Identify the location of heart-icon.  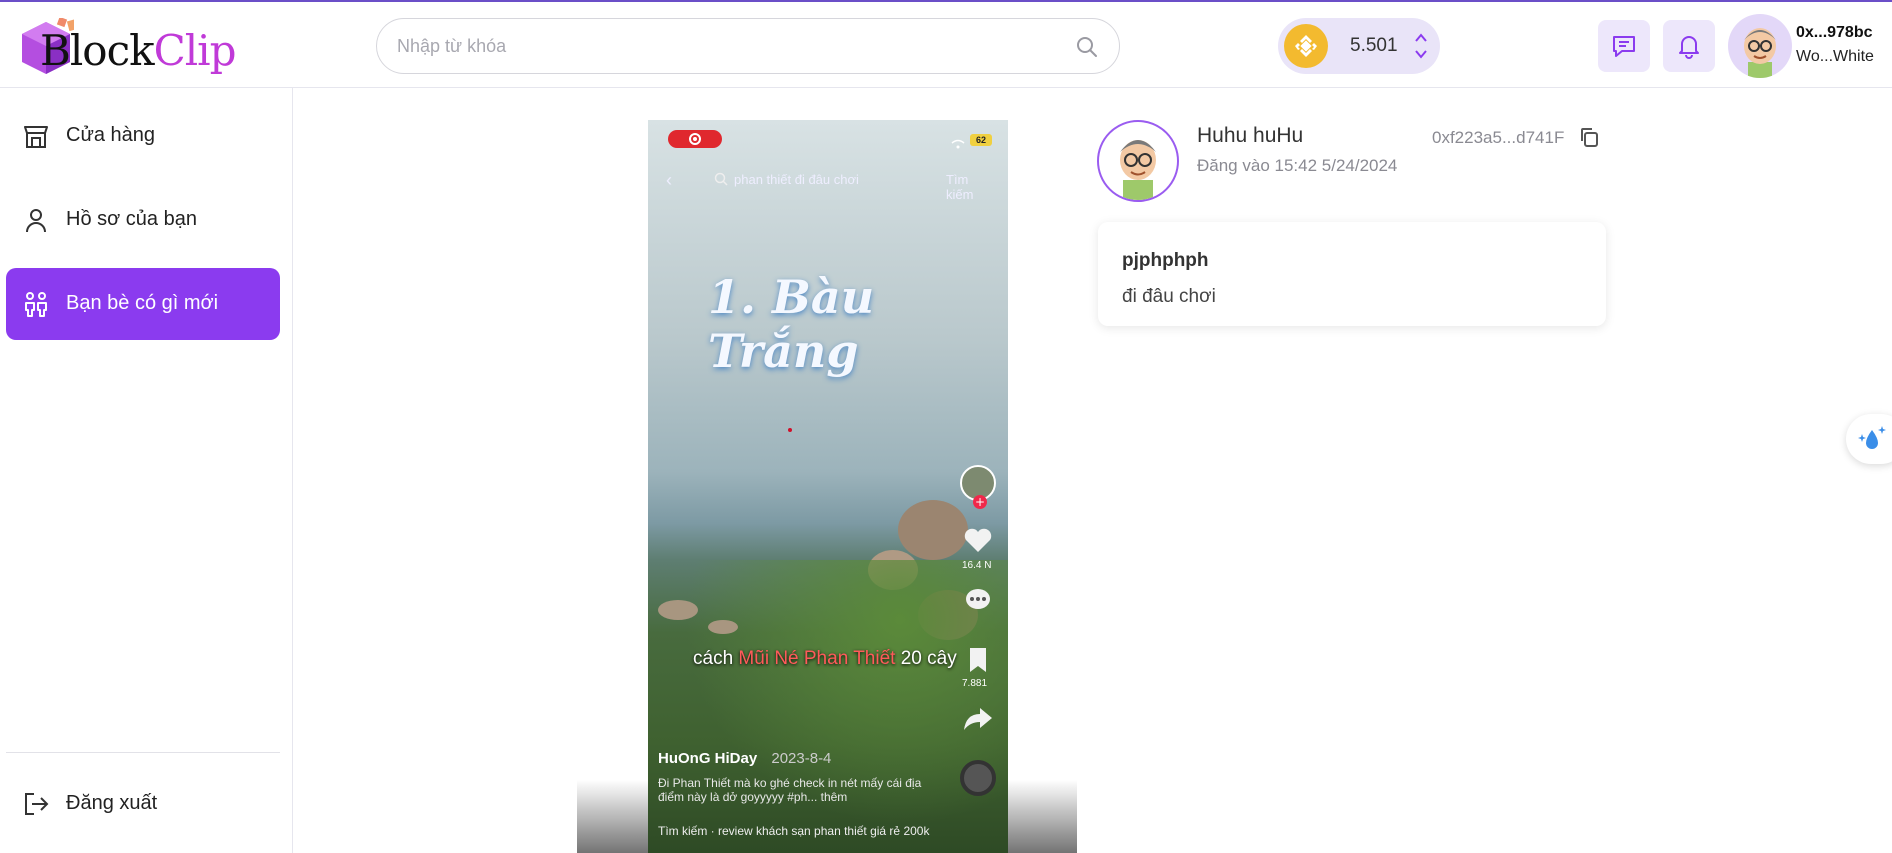
(978, 540).